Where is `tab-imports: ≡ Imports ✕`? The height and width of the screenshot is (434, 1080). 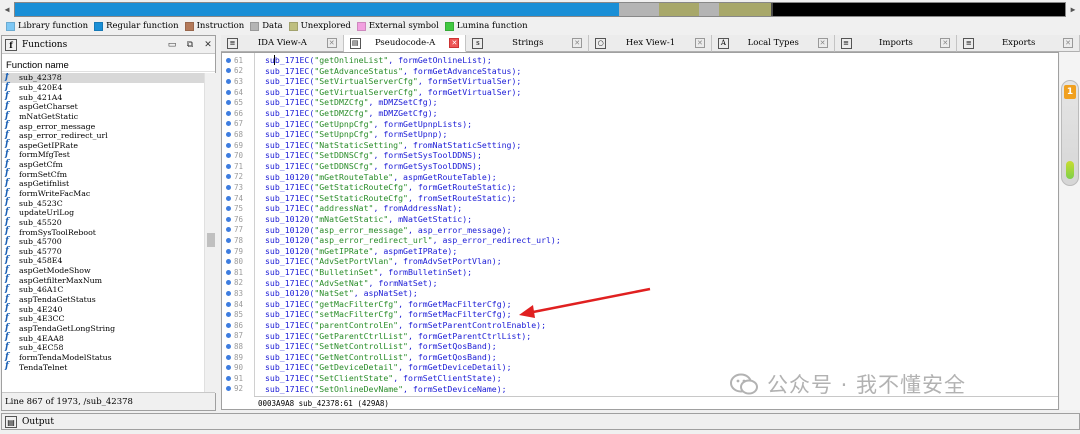 tab-imports: ≡ Imports ✕ is located at coordinates (896, 43).